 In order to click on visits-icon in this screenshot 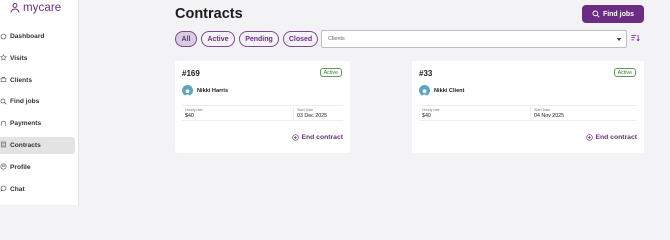, I will do `click(4, 58)`.